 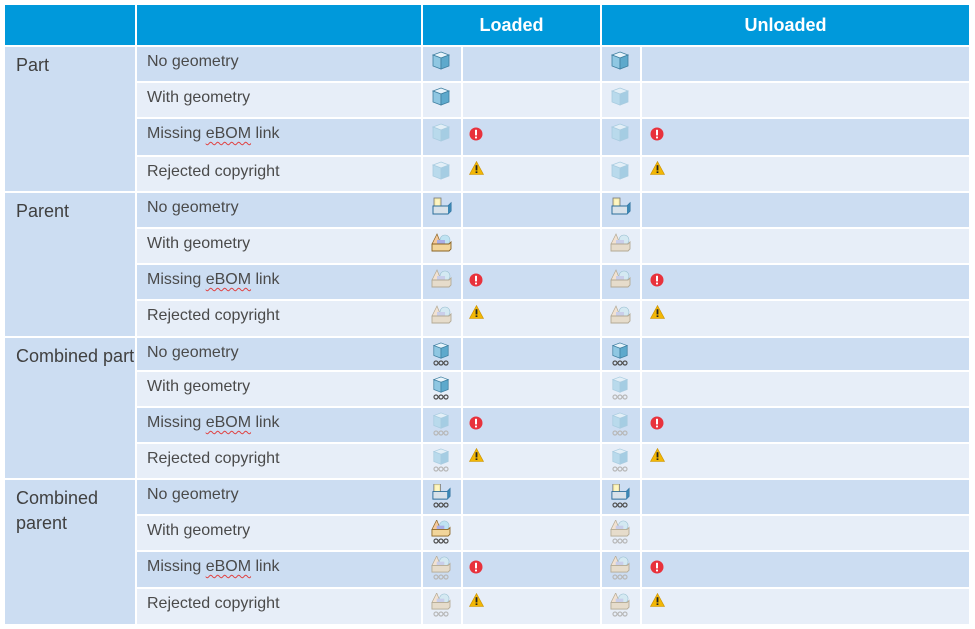 I want to click on row-state-label: With geometry, so click(x=279, y=533).